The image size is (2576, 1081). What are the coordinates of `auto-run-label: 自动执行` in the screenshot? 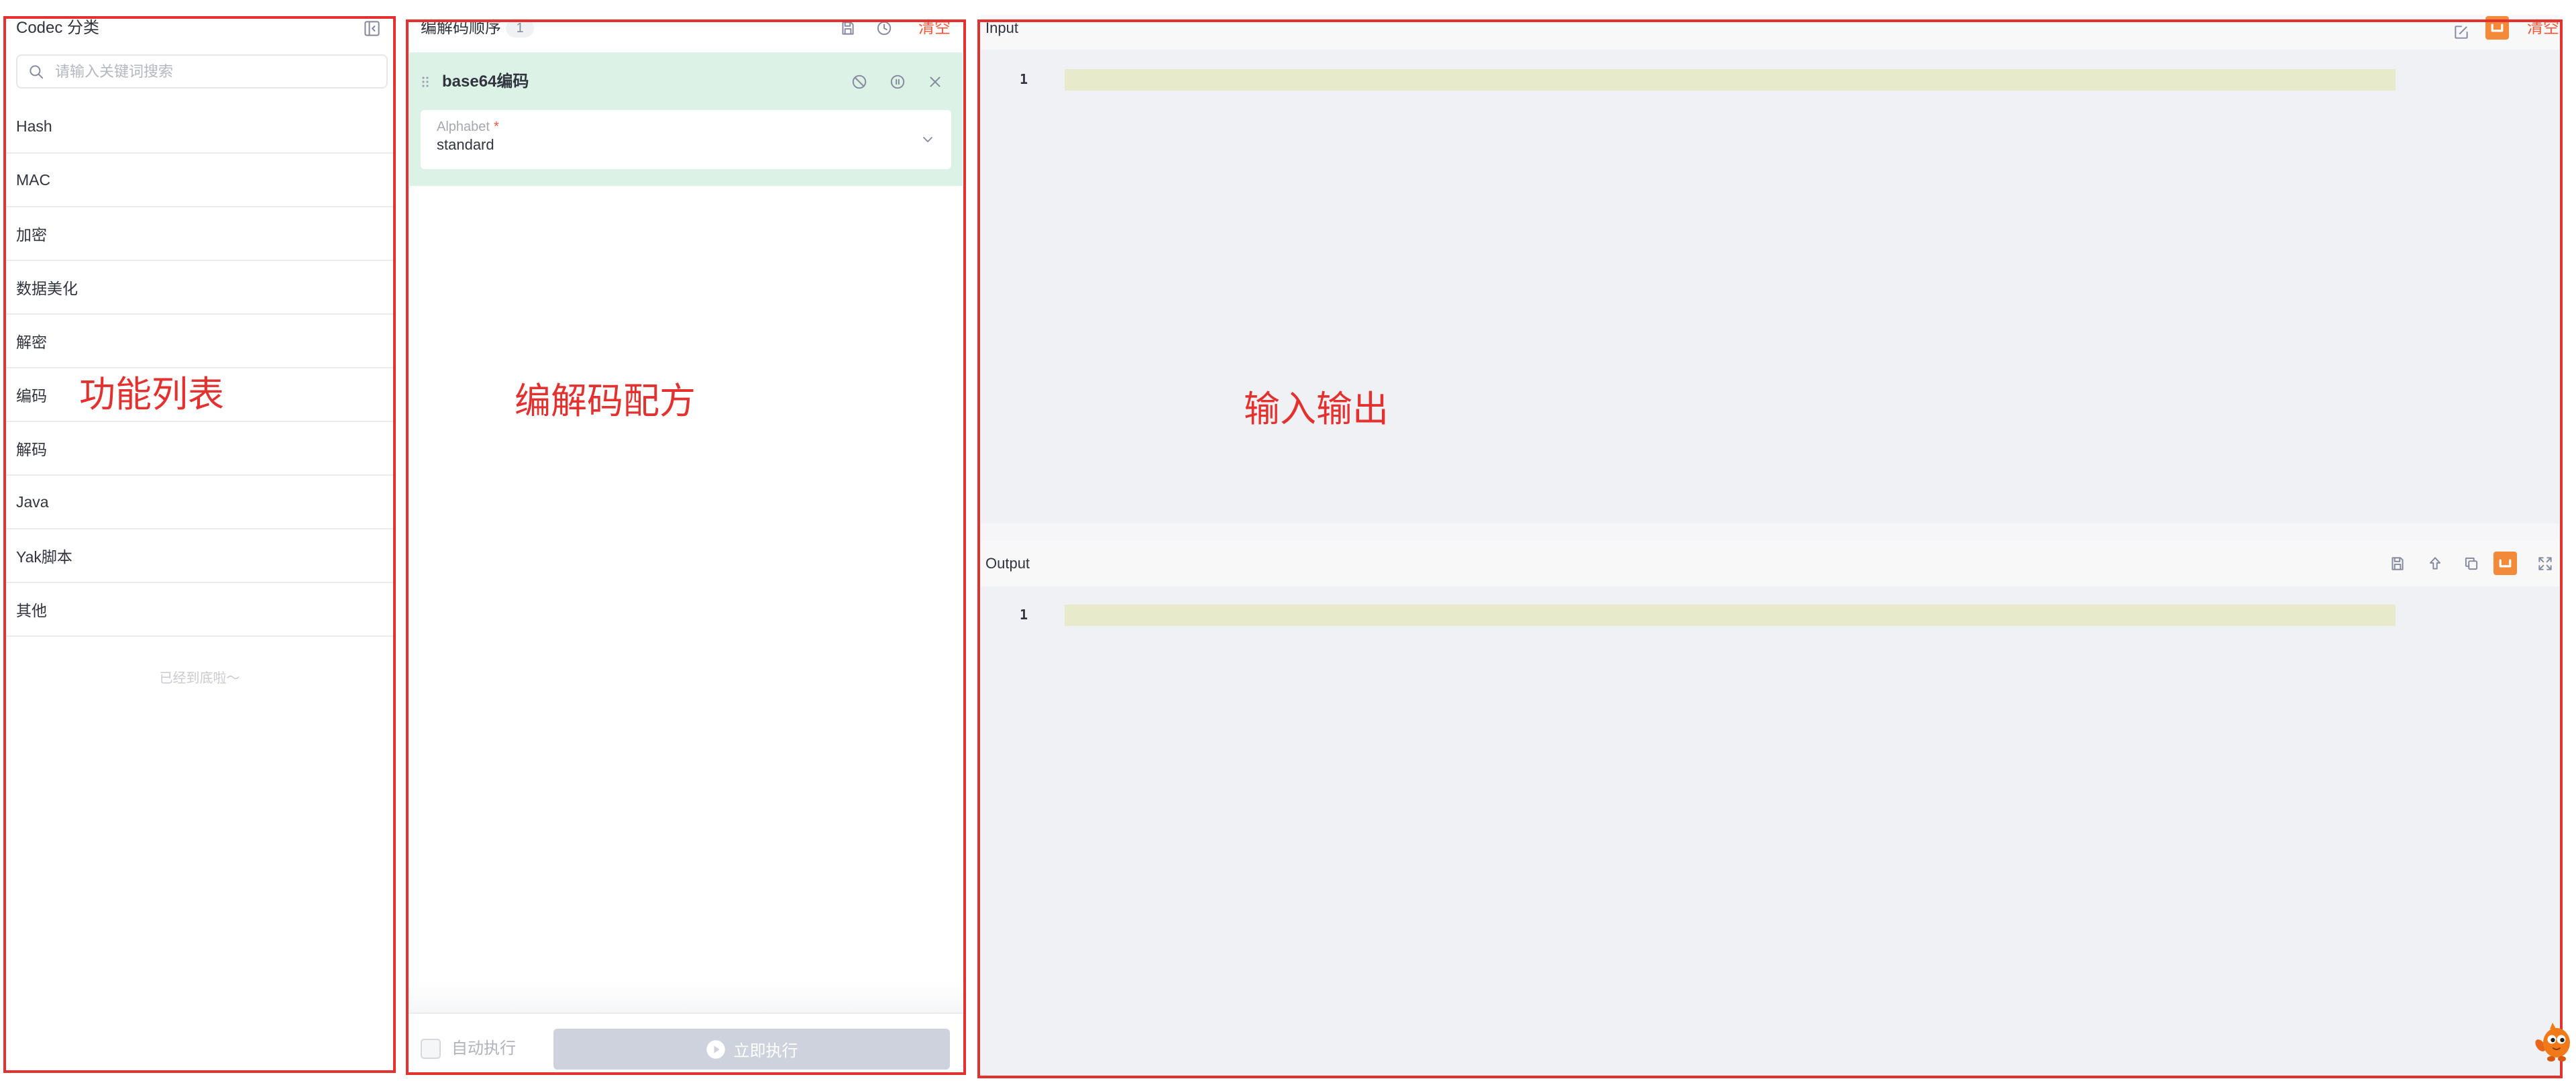 It's located at (483, 1048).